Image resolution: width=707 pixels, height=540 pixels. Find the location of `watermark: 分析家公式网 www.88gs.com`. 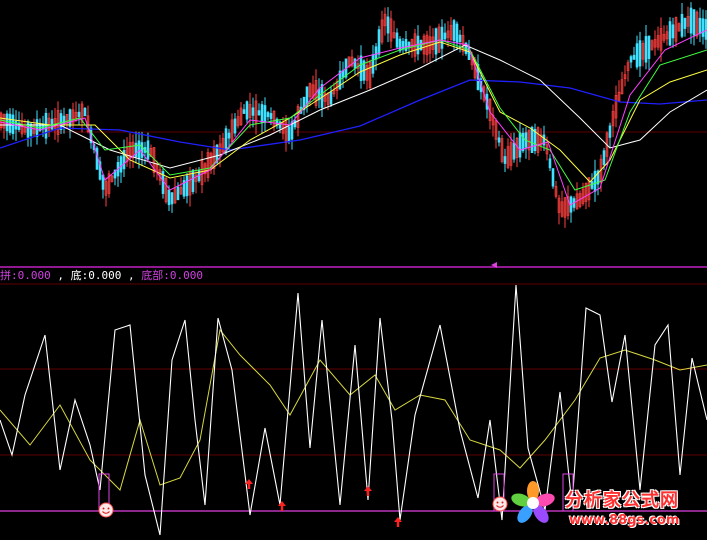

watermark: 分析家公式网 www.88gs.com is located at coordinates (606, 509).